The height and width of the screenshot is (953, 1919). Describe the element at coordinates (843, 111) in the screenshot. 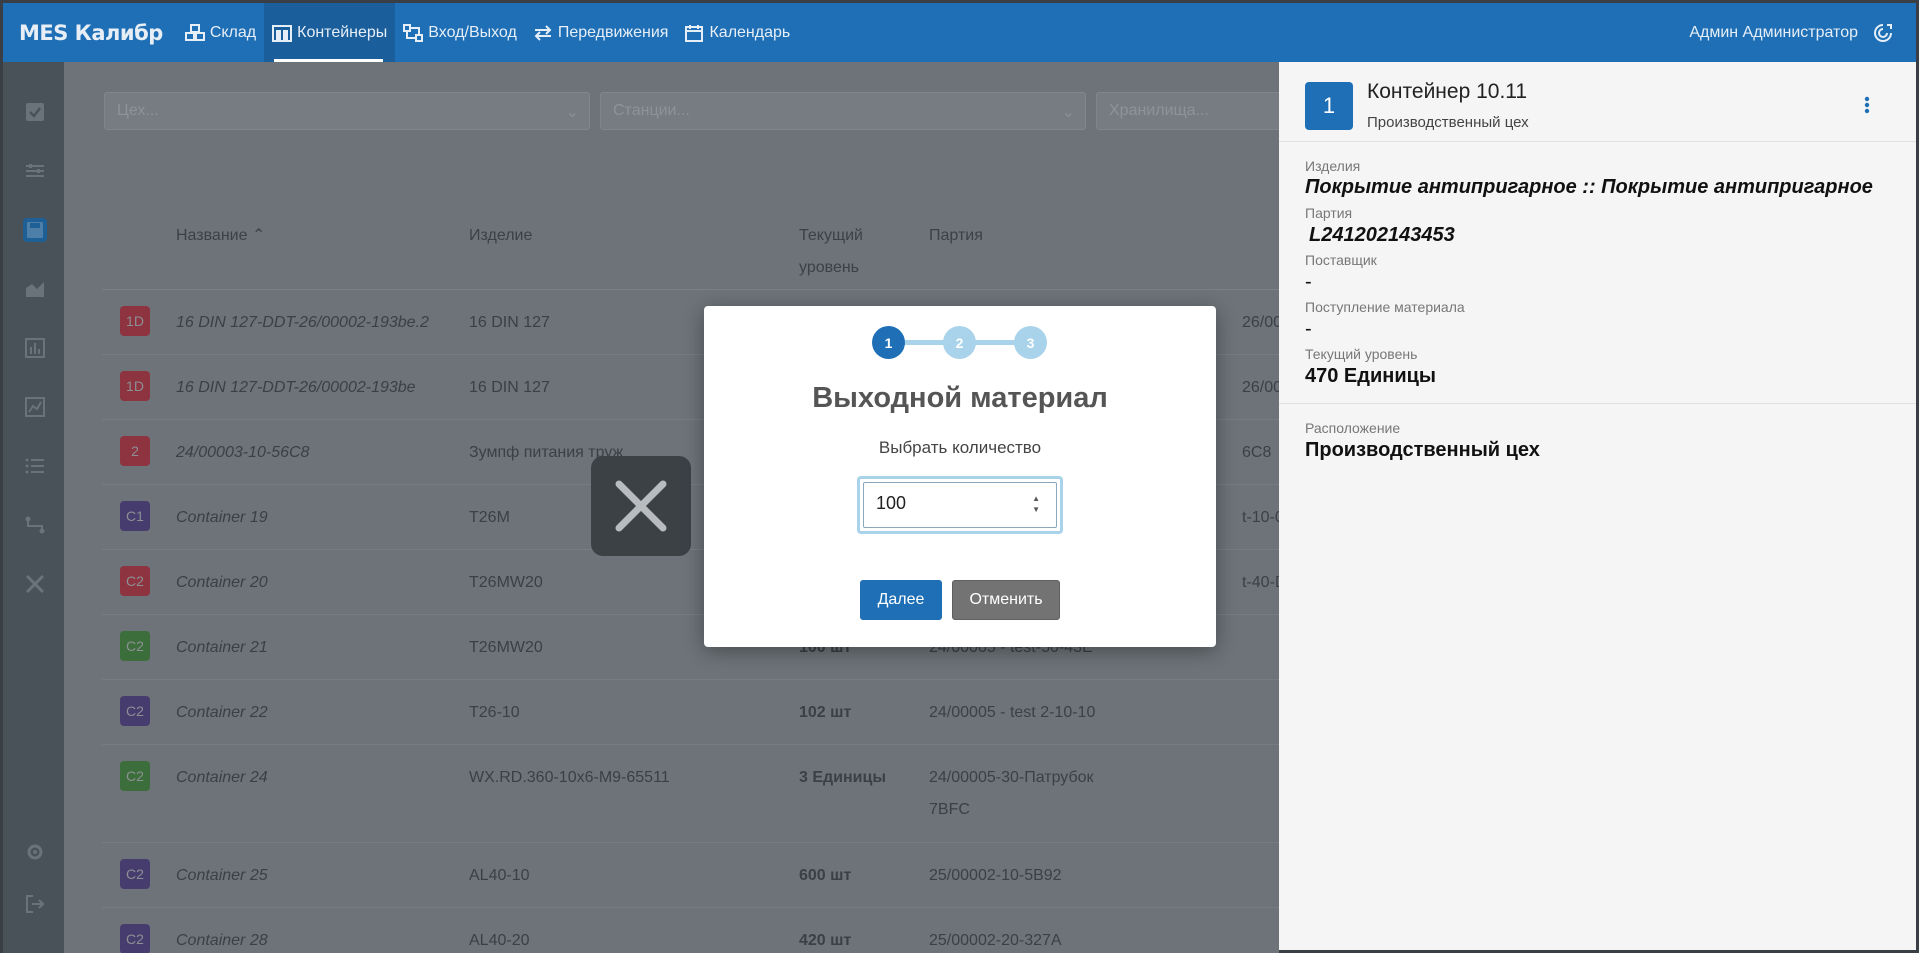

I see `station-filter: Станции... ⌄` at that location.